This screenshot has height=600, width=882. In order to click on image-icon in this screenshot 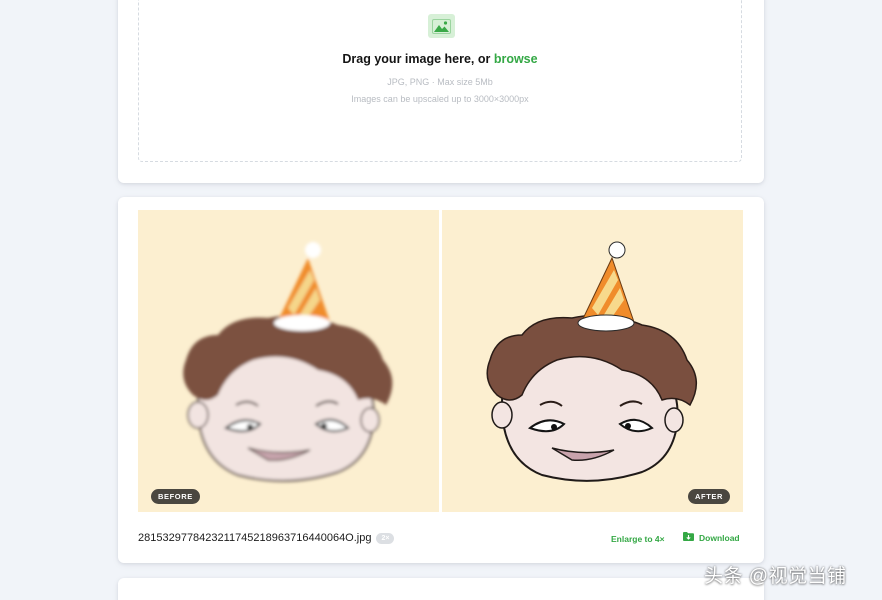, I will do `click(441, 26)`.